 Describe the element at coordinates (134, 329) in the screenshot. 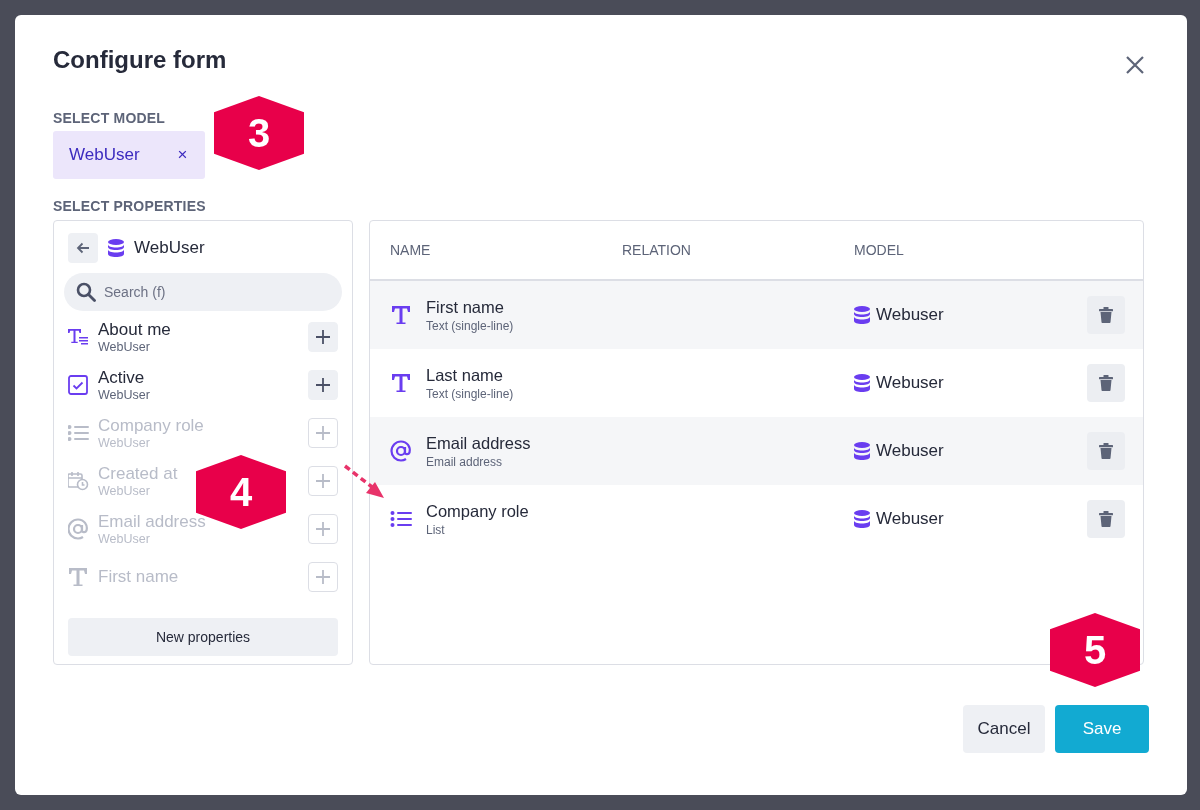

I see `property-name: About me` at that location.